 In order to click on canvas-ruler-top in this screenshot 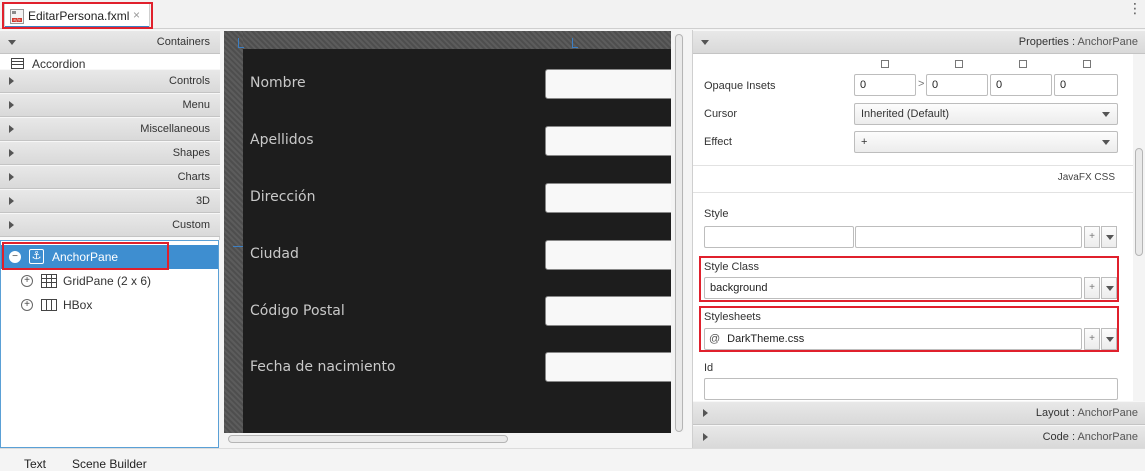, I will do `click(447, 40)`.